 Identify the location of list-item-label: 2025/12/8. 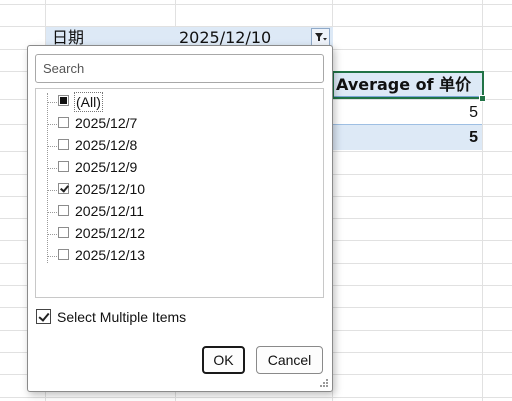
(106, 145).